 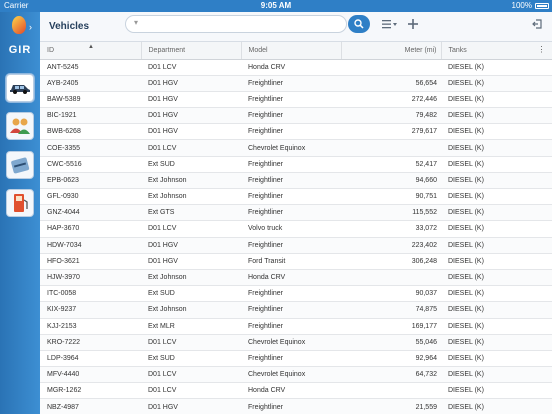 What do you see at coordinates (542, 49) in the screenshot?
I see `more-options-icon: ⋮` at bounding box center [542, 49].